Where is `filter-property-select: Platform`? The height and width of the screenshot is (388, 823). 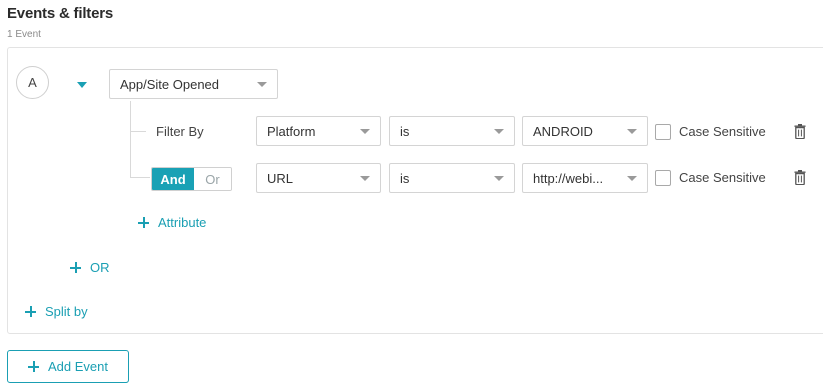 filter-property-select: Platform is located at coordinates (318, 131).